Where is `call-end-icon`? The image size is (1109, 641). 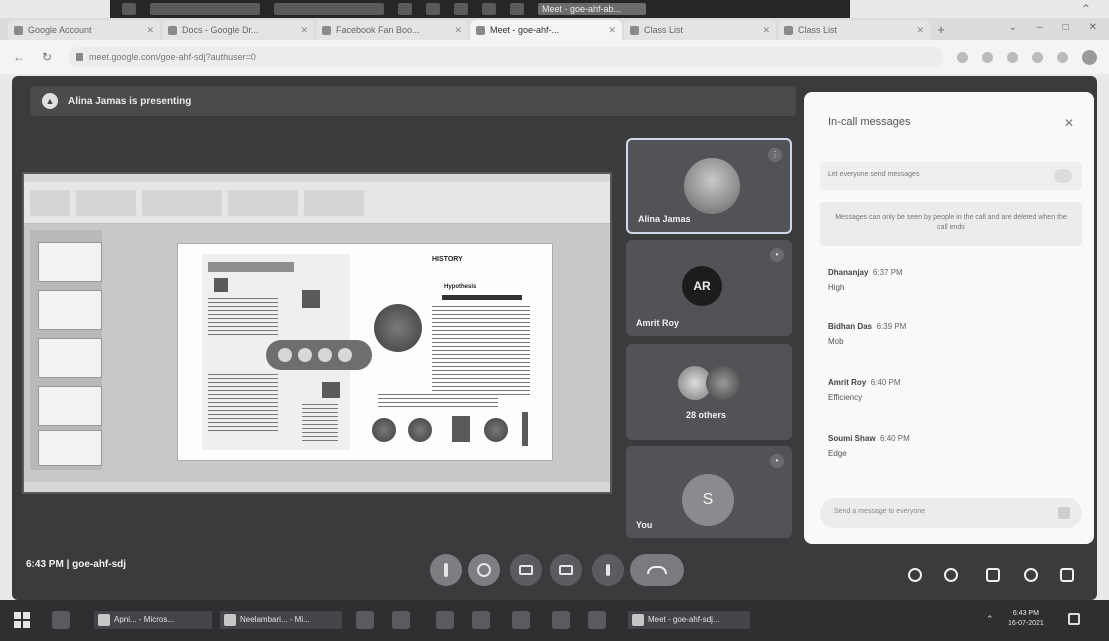 call-end-icon is located at coordinates (657, 570).